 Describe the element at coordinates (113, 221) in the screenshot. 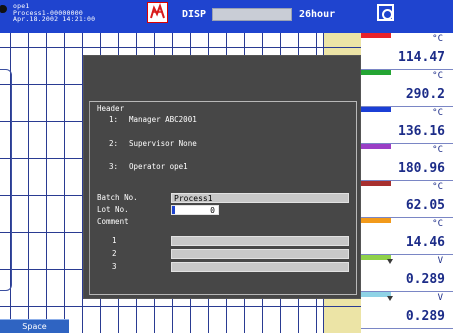

I see `comment-label: Comment` at that location.